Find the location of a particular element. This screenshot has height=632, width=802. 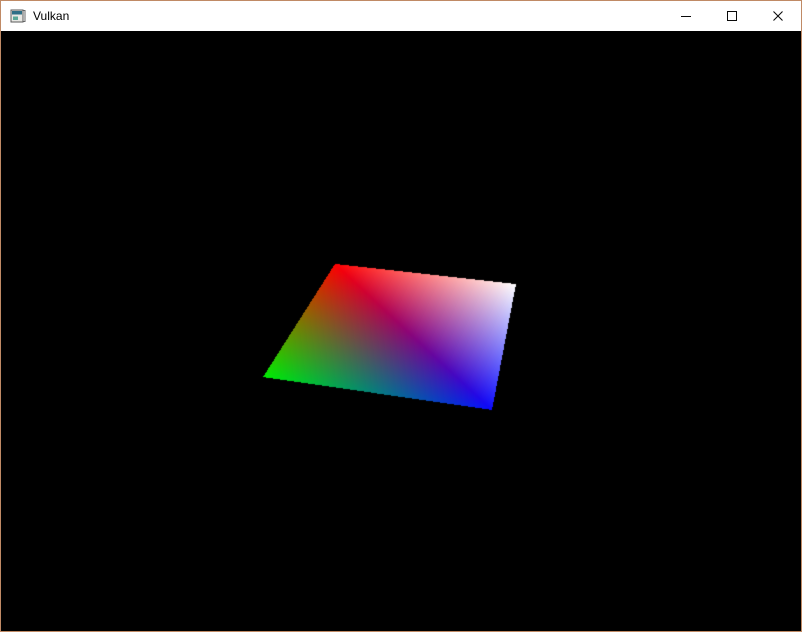

close-button is located at coordinates (778, 16).